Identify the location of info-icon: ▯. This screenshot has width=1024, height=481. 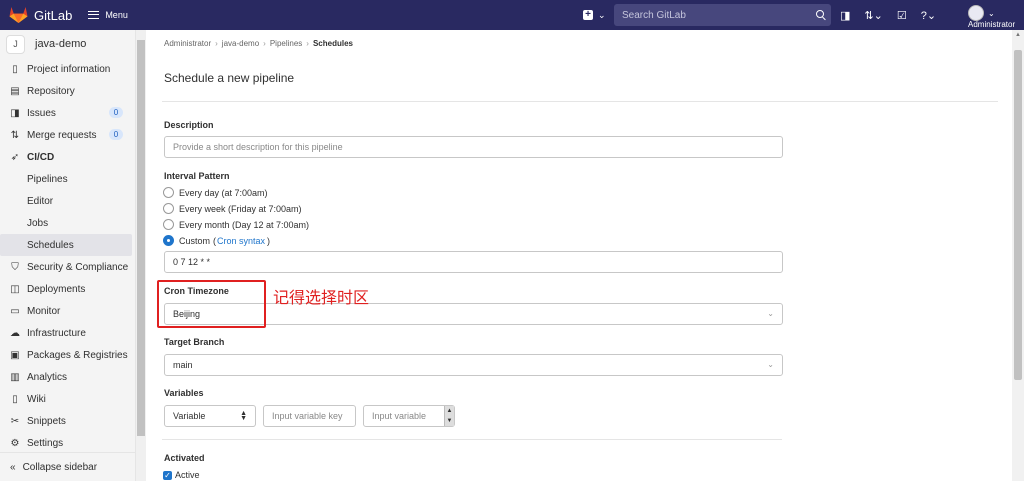
(15, 69).